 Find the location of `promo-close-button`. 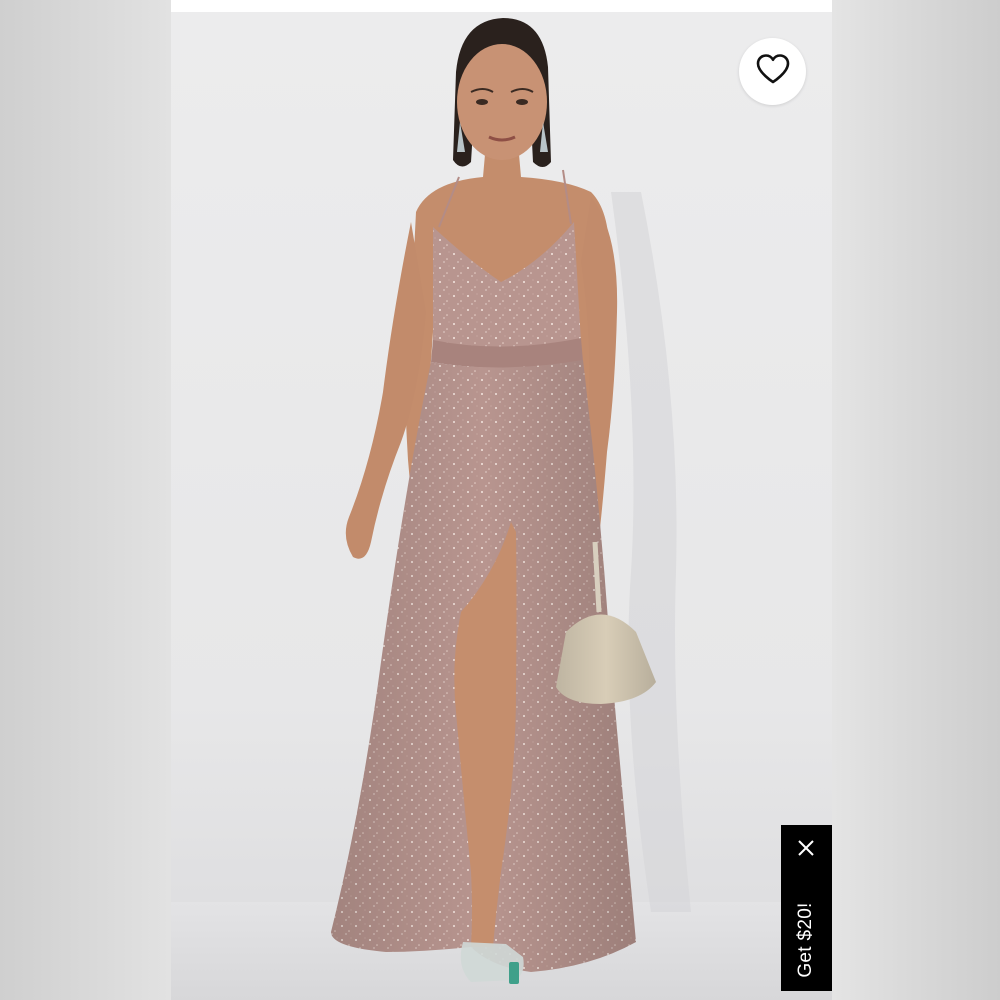

promo-close-button is located at coordinates (806, 850).